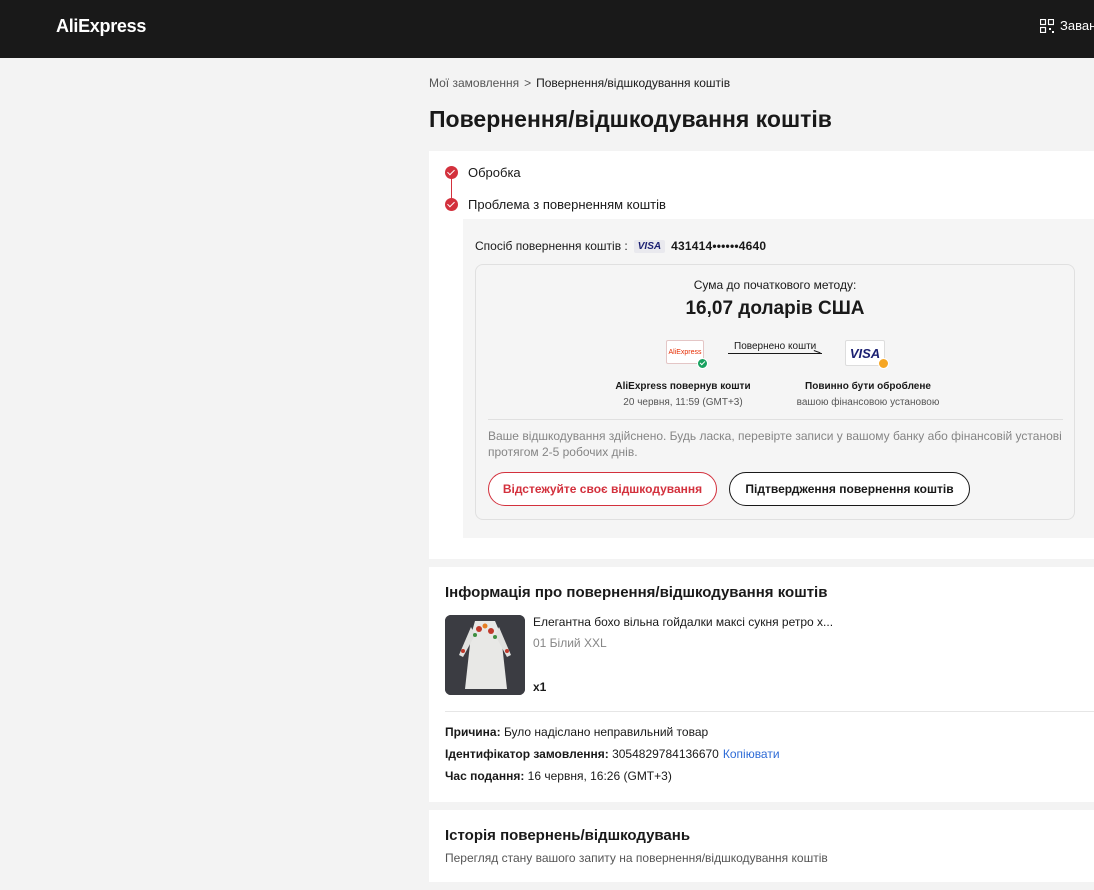 The image size is (1094, 890). Describe the element at coordinates (570, 643) in the screenshot. I see `product-variant: 01 Білий XXL` at that location.